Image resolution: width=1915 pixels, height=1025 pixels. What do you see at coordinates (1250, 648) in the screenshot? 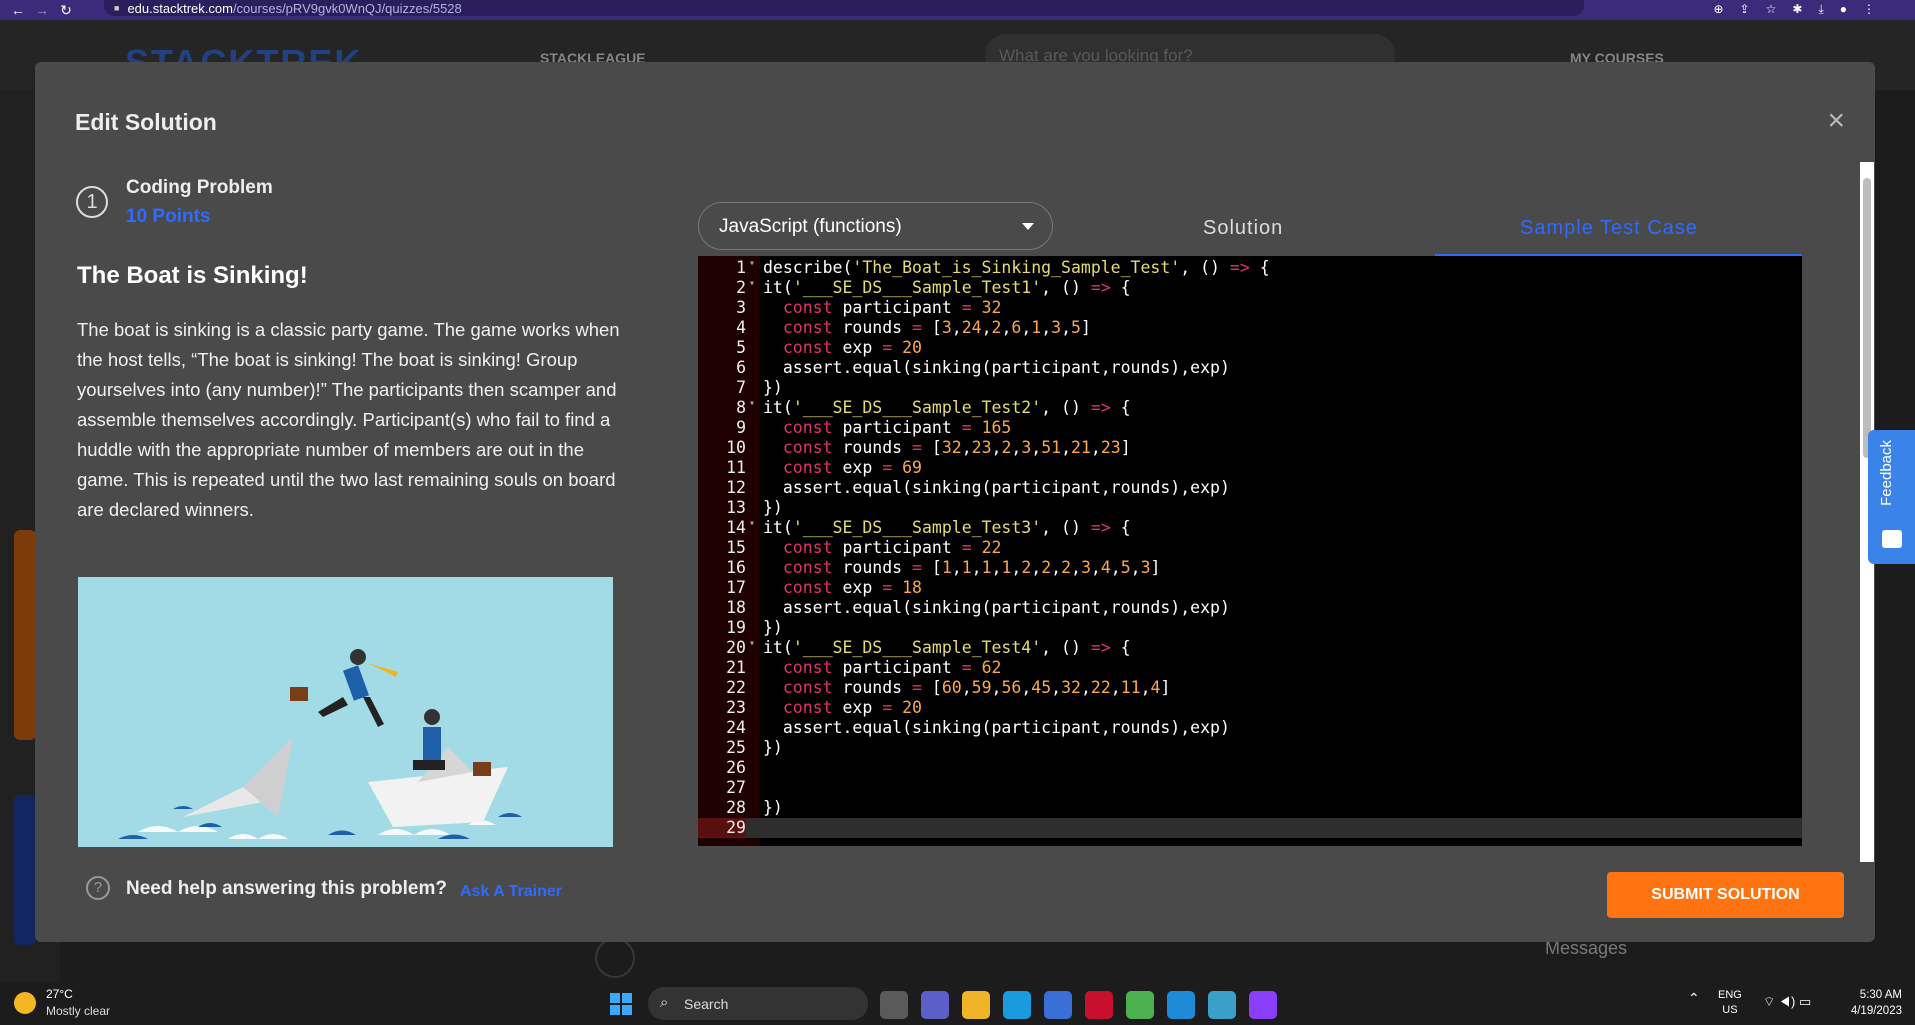
I see `code-line: 20 ▾ it('___SE_DS___Sample_Test4', () => {` at bounding box center [1250, 648].